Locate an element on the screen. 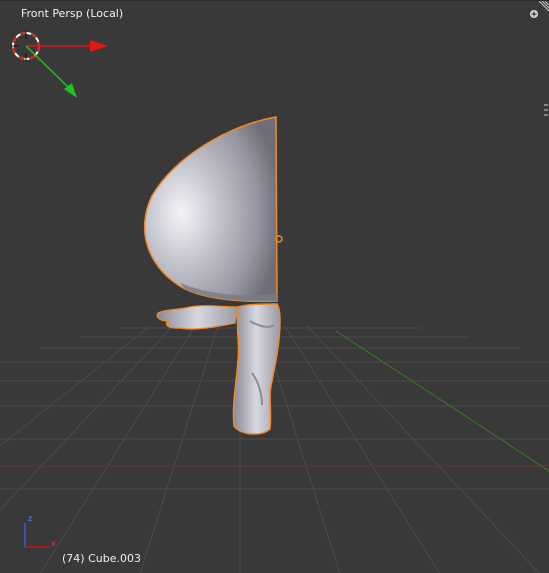  mini-axis-widget: z x is located at coordinates (40, 531).